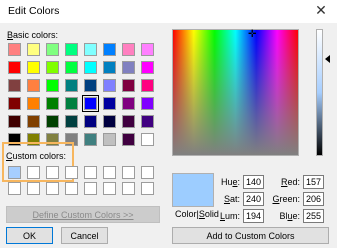 The width and height of the screenshot is (337, 248). I want to click on sat-field: 240, so click(253, 199).